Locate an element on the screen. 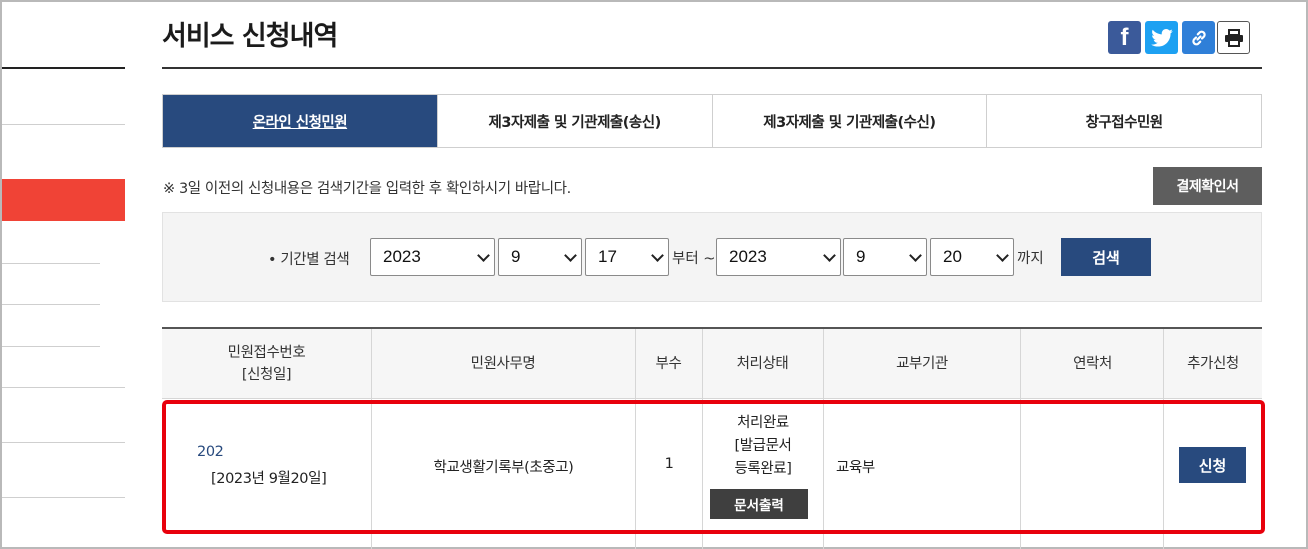 Image resolution: width=1308 pixels, height=549 pixels. link-copy-icon is located at coordinates (1198, 37).